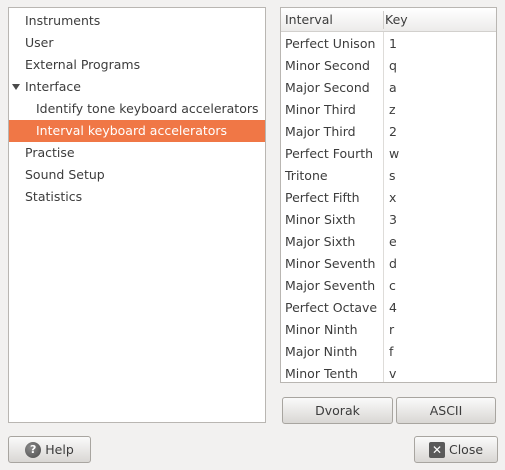 The height and width of the screenshot is (470, 505). Describe the element at coordinates (393, 88) in the screenshot. I see `cell-key: a` at that location.